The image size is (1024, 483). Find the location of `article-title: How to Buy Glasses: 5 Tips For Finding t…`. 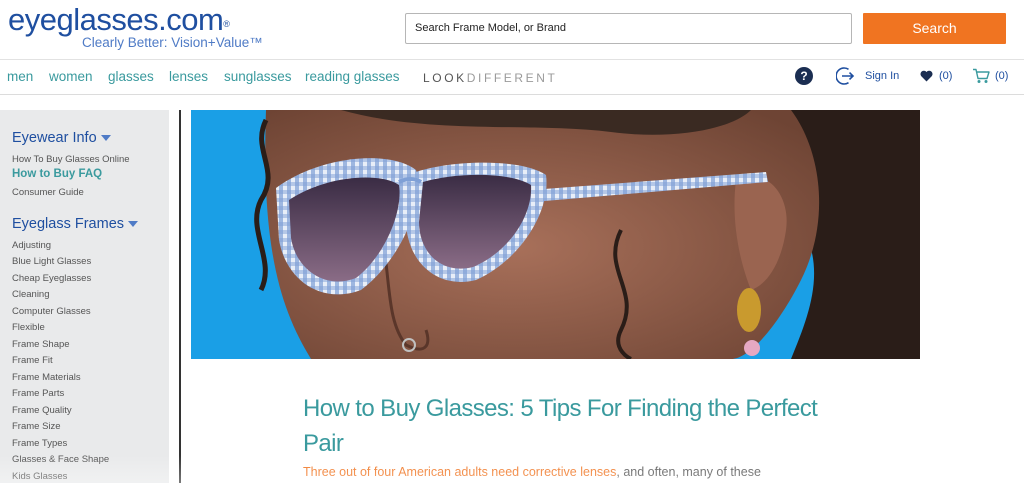

article-title: How to Buy Glasses: 5 Tips For Finding t… is located at coordinates (560, 426).